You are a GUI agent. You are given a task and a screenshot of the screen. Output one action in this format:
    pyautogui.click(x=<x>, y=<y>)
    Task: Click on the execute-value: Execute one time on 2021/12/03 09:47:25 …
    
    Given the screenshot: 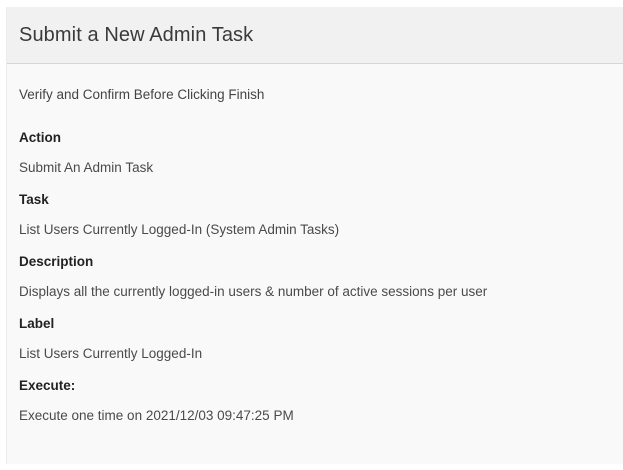 What is the action you would take?
    pyautogui.click(x=156, y=415)
    